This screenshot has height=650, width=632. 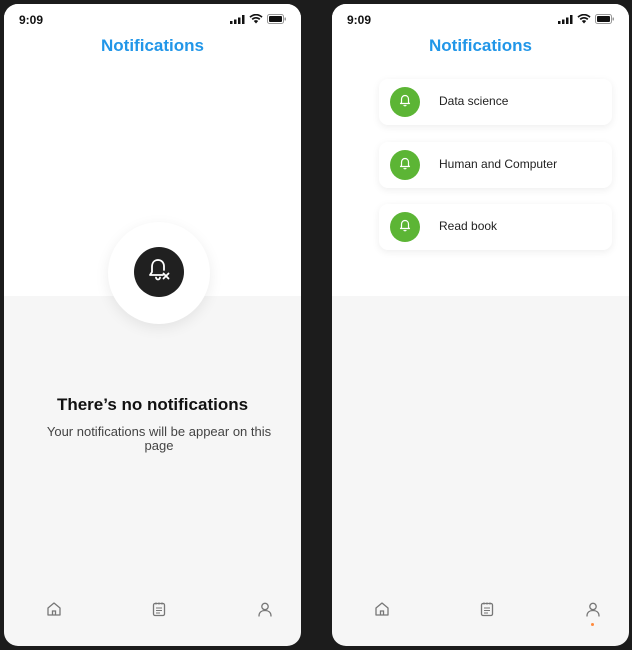 What do you see at coordinates (474, 101) in the screenshot?
I see `notification-label: Data science` at bounding box center [474, 101].